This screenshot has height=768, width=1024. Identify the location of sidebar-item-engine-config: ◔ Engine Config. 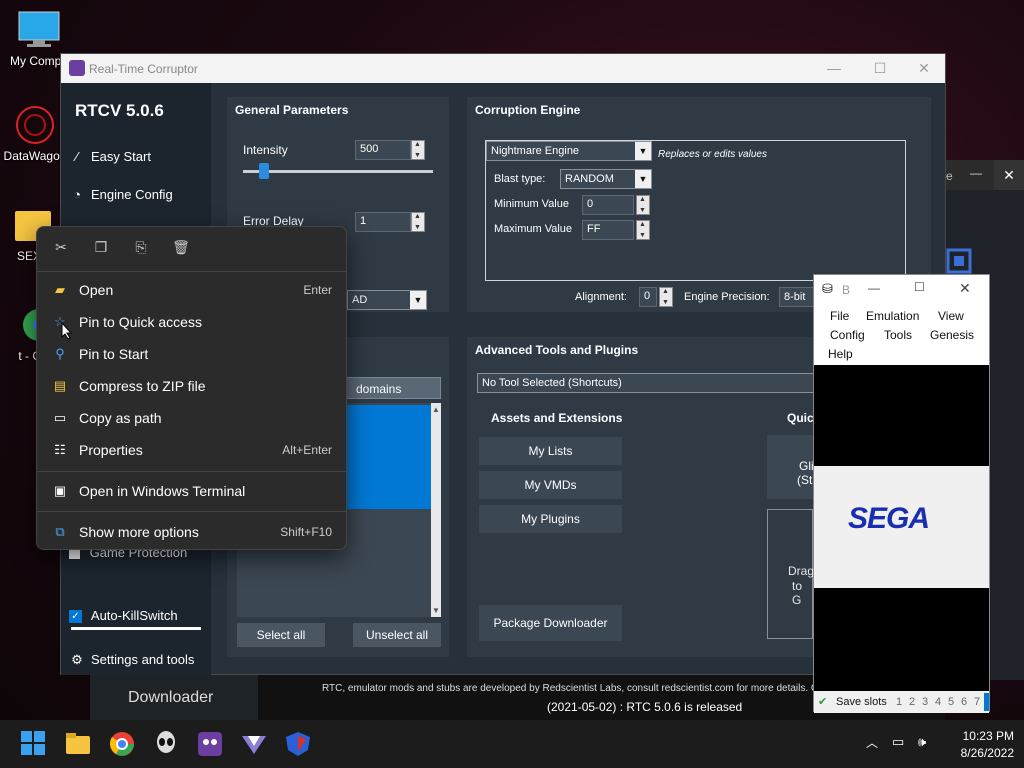
(121, 194).